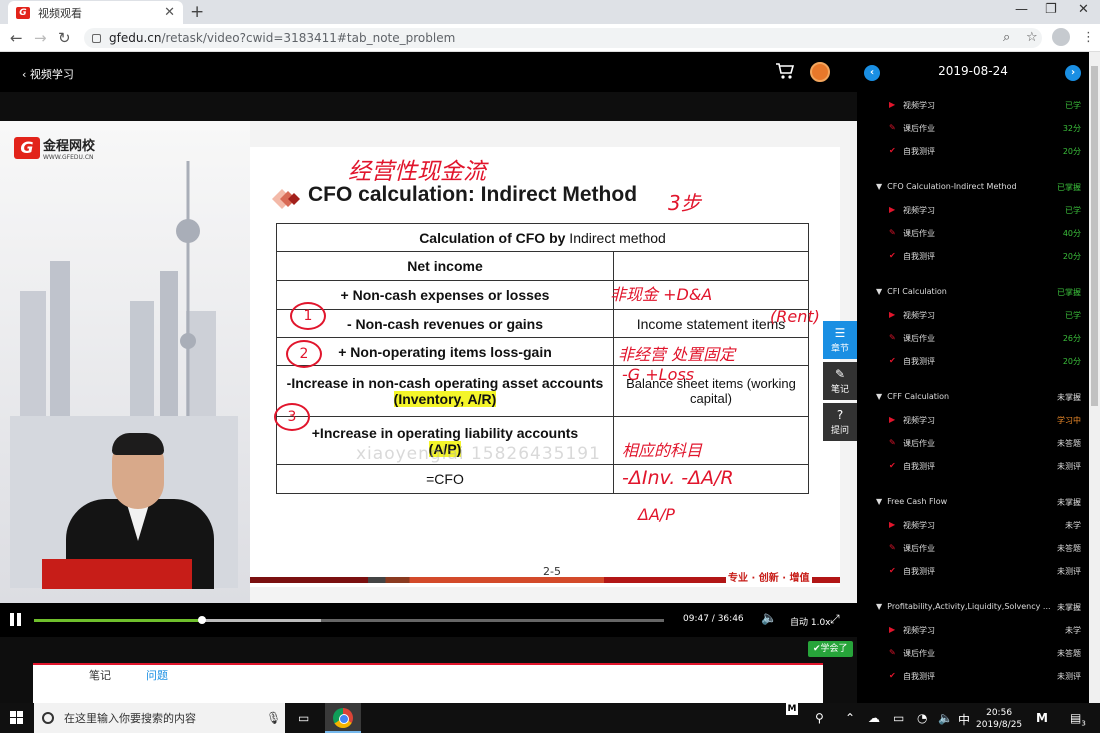  What do you see at coordinates (96, 38) in the screenshot?
I see `lock-icon` at bounding box center [96, 38].